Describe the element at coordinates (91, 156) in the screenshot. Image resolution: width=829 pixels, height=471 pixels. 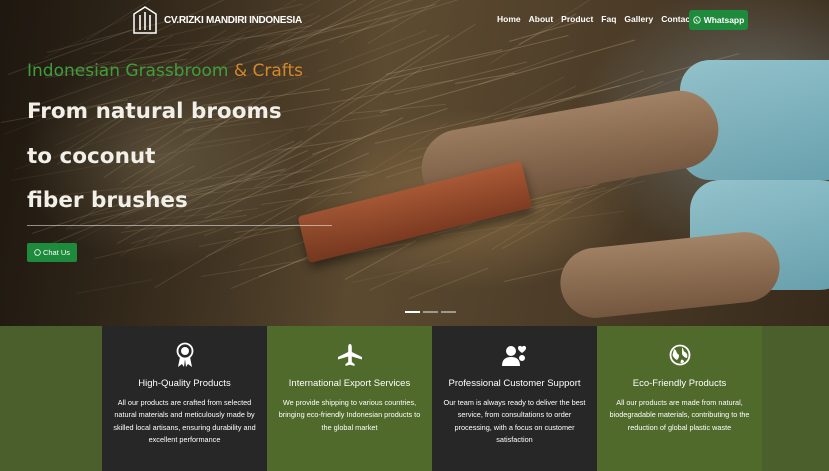
I see `hero-headline-line: to coconut` at that location.